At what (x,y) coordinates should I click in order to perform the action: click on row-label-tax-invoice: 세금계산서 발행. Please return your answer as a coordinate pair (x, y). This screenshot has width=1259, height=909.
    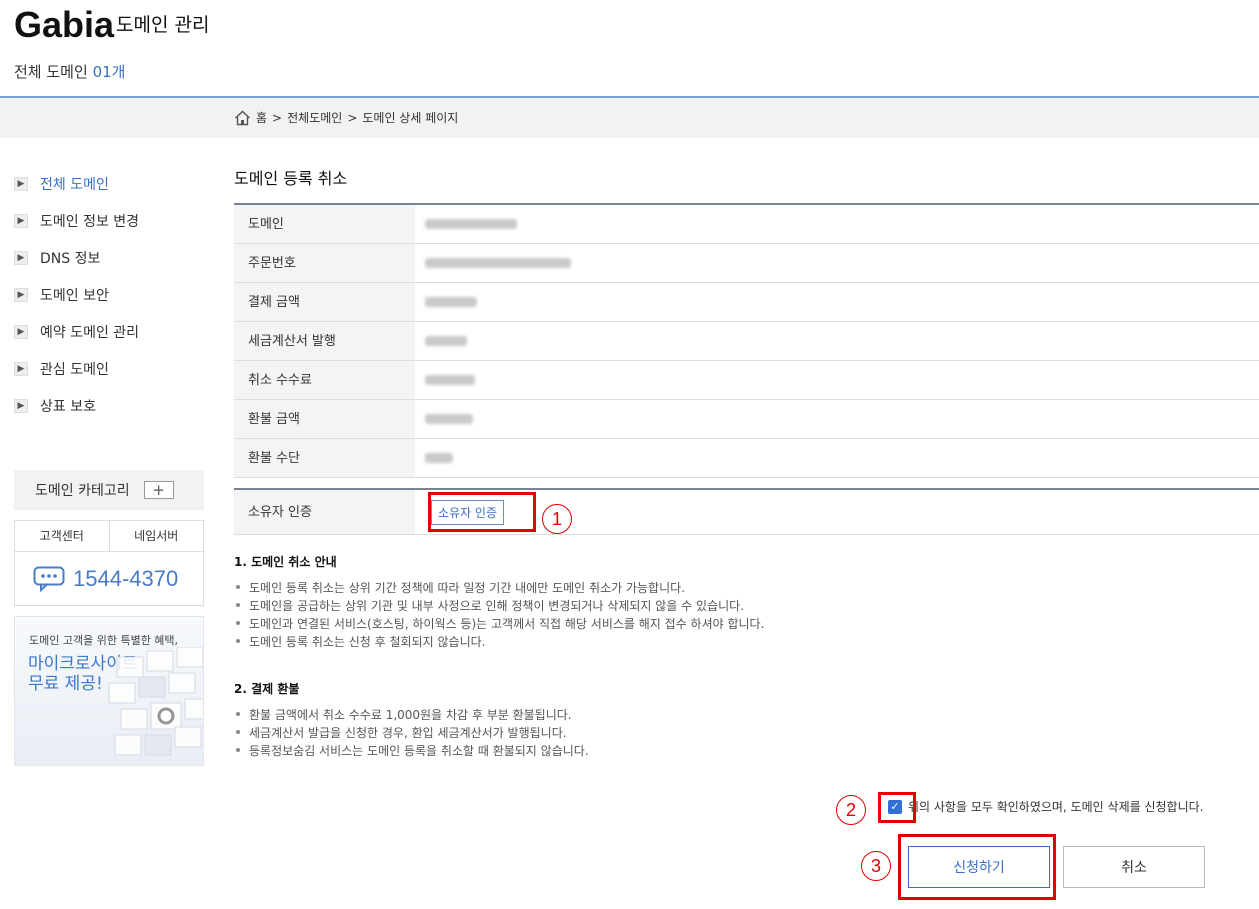
    Looking at the image, I should click on (324, 341).